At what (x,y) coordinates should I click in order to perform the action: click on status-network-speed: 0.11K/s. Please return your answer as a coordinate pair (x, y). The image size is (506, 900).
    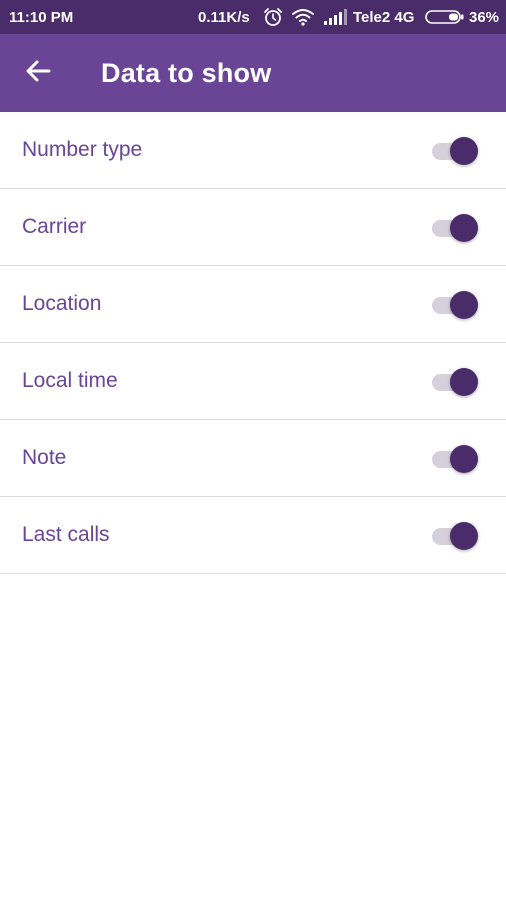
    Looking at the image, I should click on (224, 17).